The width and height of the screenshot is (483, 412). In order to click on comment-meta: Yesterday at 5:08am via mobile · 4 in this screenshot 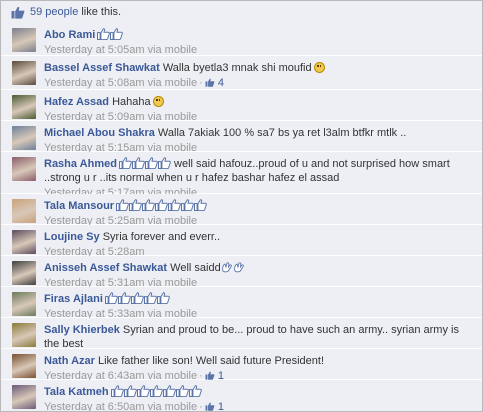, I will do `click(259, 83)`.